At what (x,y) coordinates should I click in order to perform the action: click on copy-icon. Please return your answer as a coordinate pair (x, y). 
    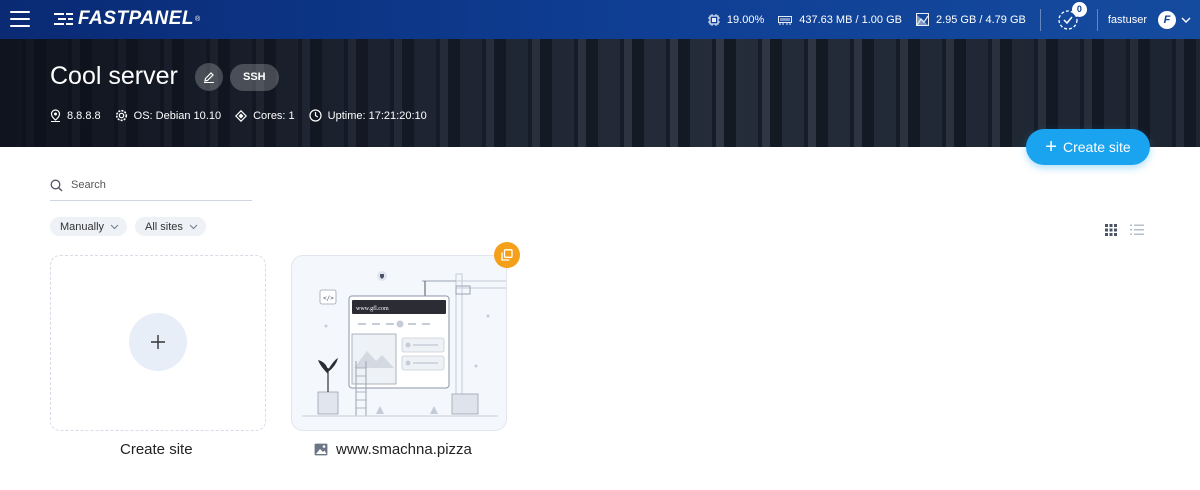
    Looking at the image, I should click on (507, 255).